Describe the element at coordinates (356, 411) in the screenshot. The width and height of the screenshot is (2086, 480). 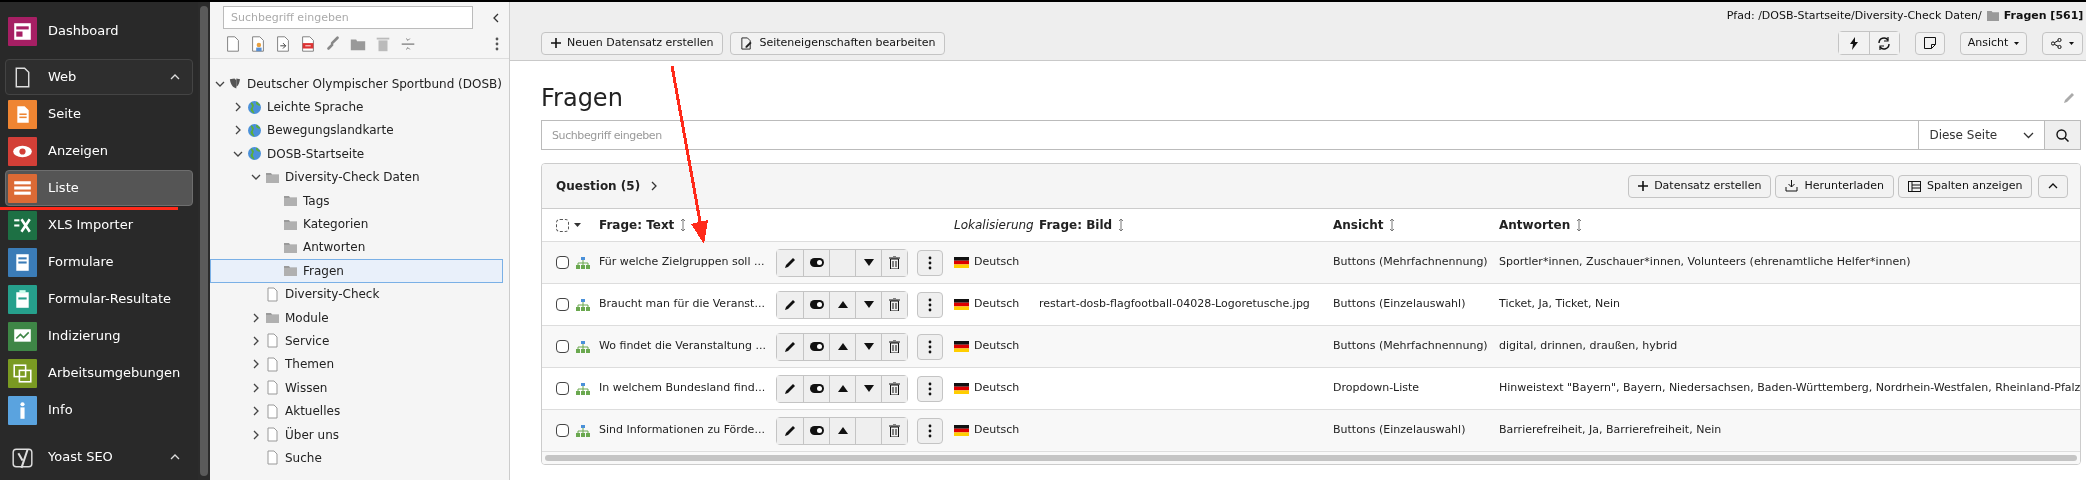
I see `tree-node: Aktuelles` at that location.